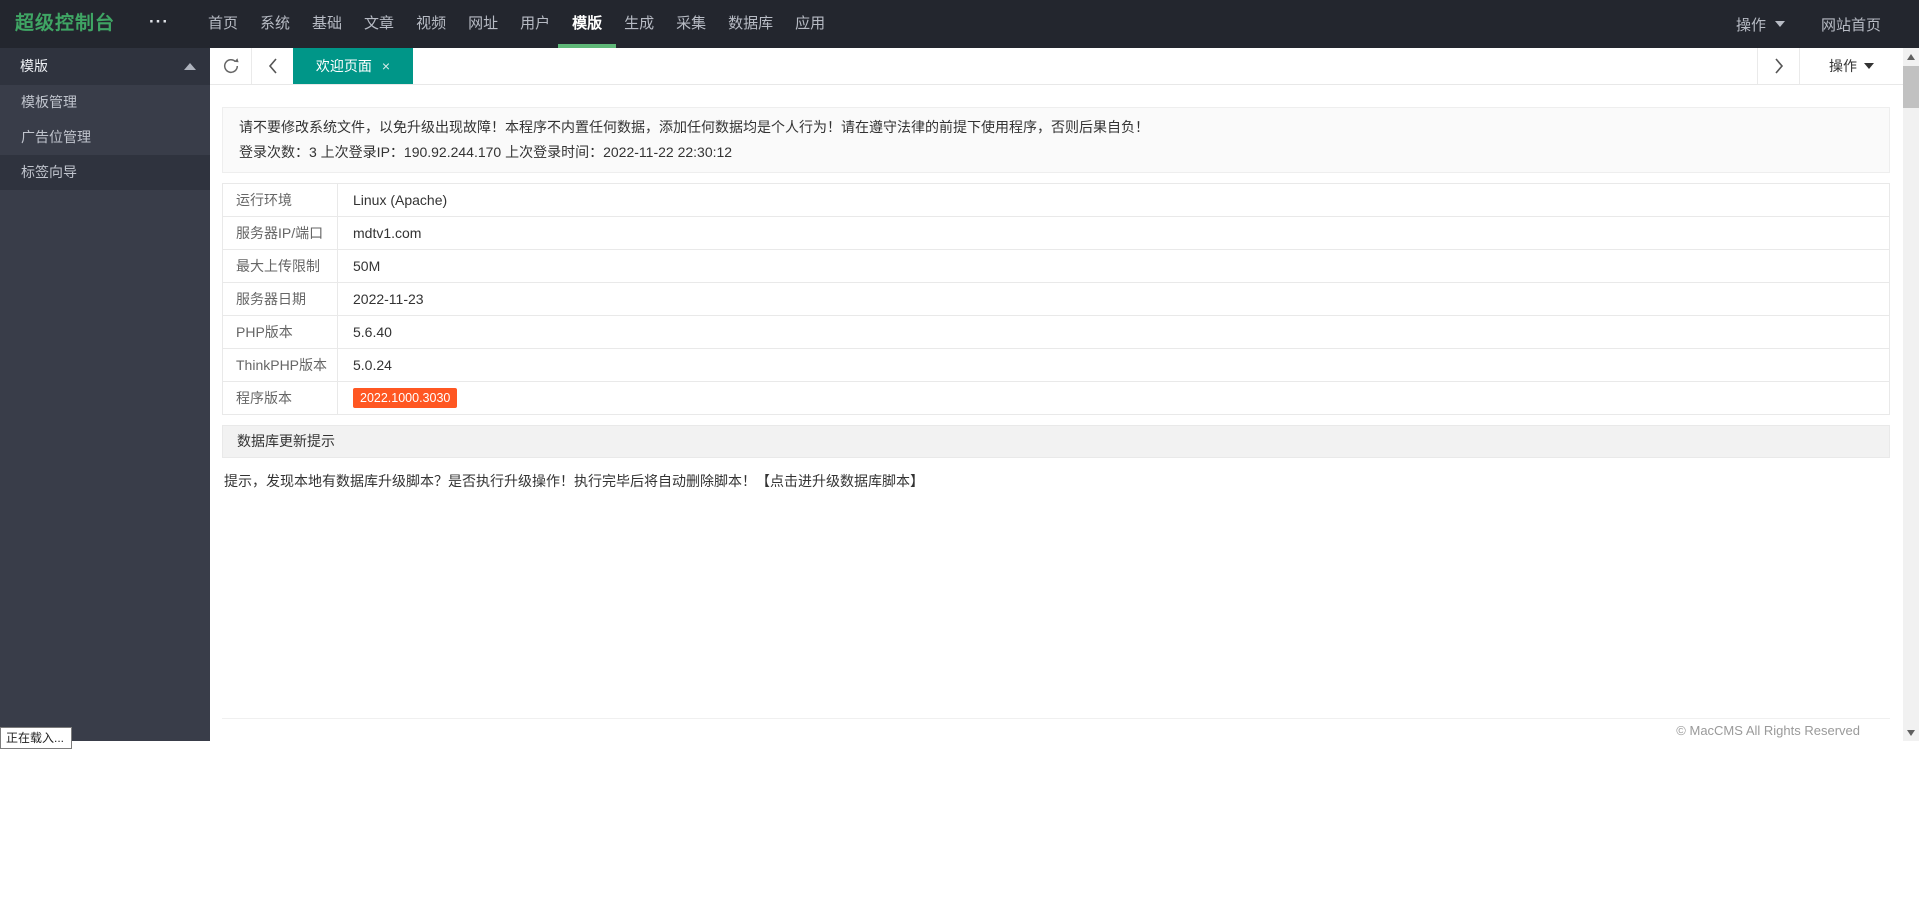  Describe the element at coordinates (343, 66) in the screenshot. I see `tab-label: 欢迎页面` at that location.